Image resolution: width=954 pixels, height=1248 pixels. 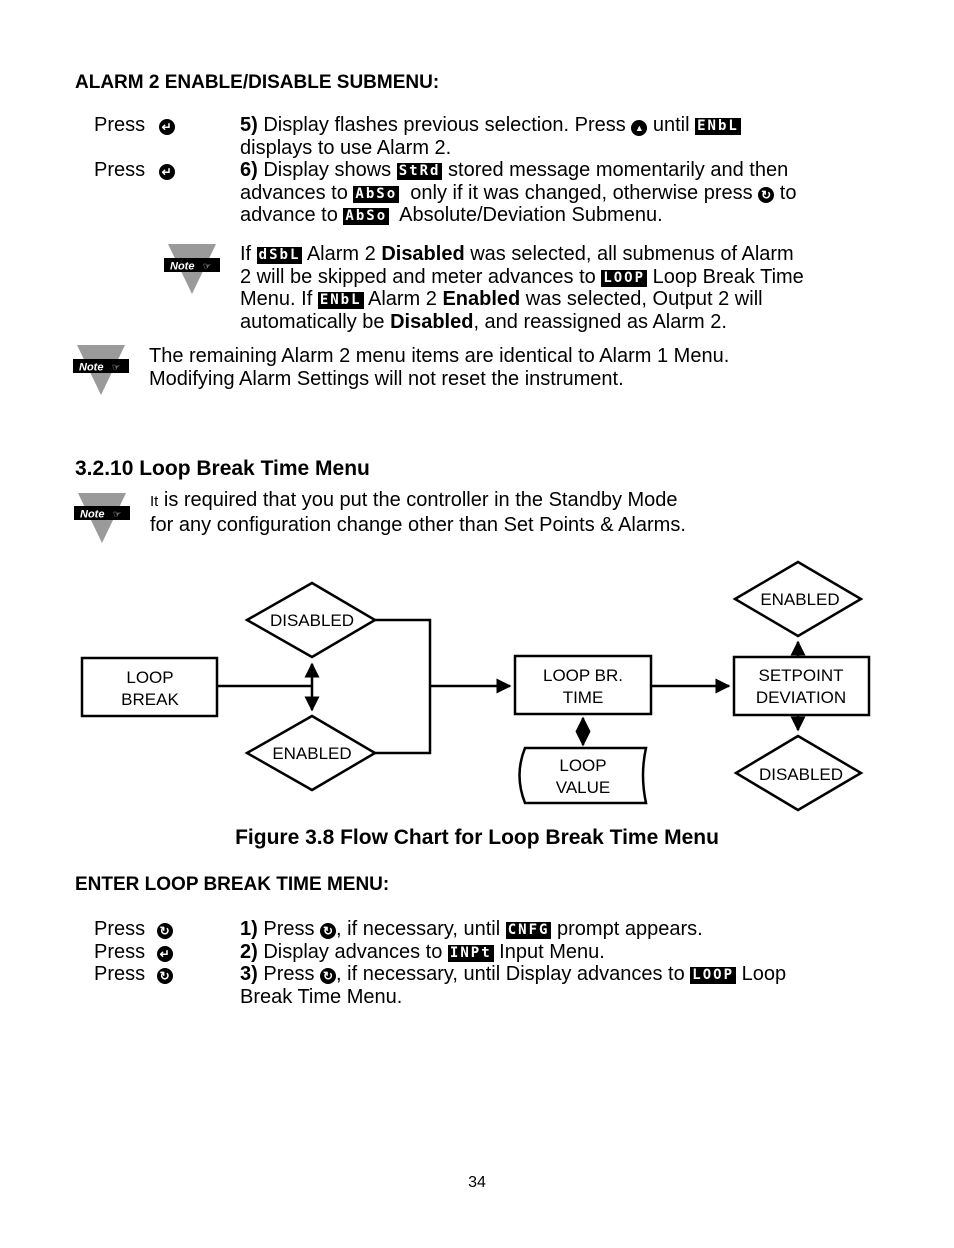 I want to click on note-text: 2 will be skipped and meter advances to, so click(x=421, y=276).